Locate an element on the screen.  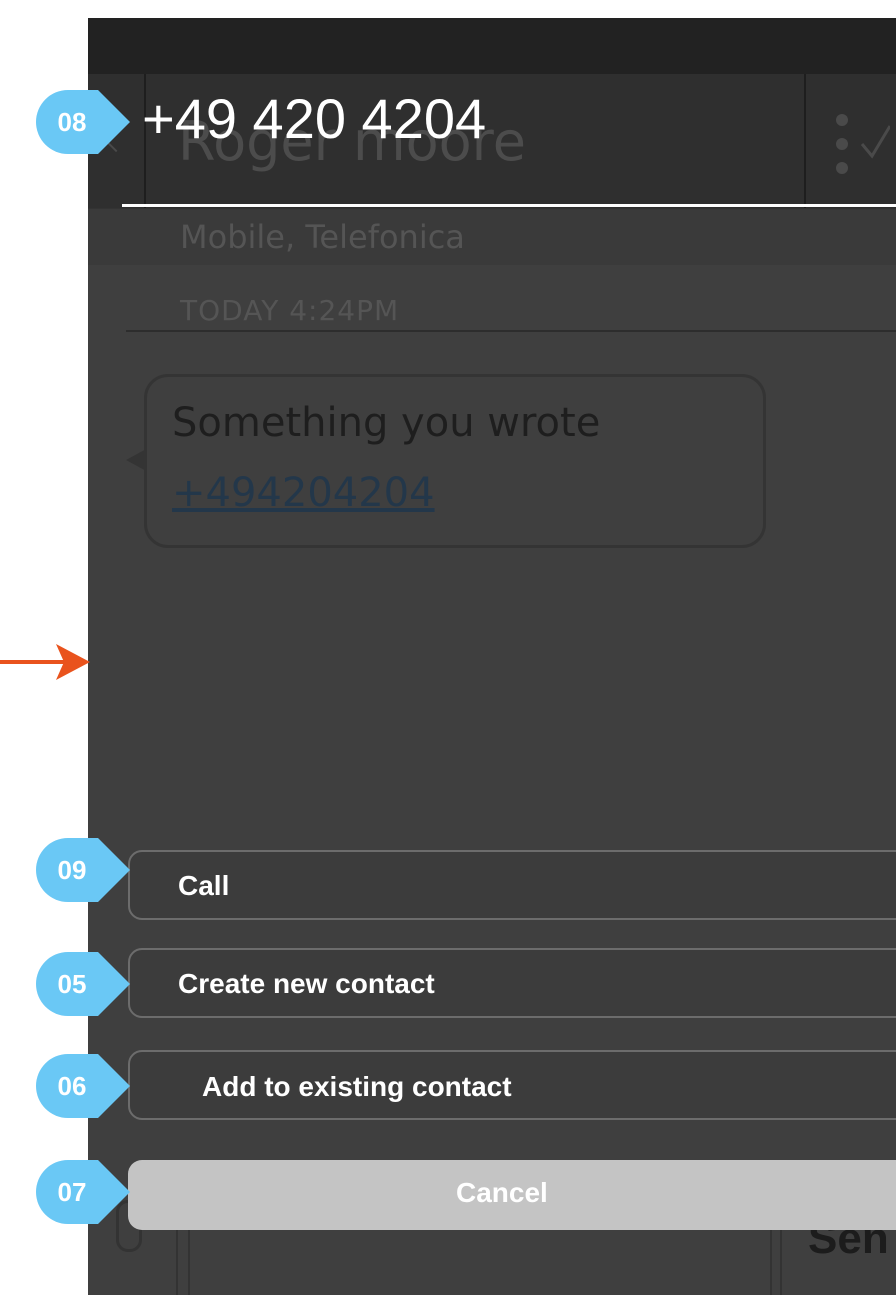
create-new-contact-label: Create new contact is located at coordinates (306, 983).